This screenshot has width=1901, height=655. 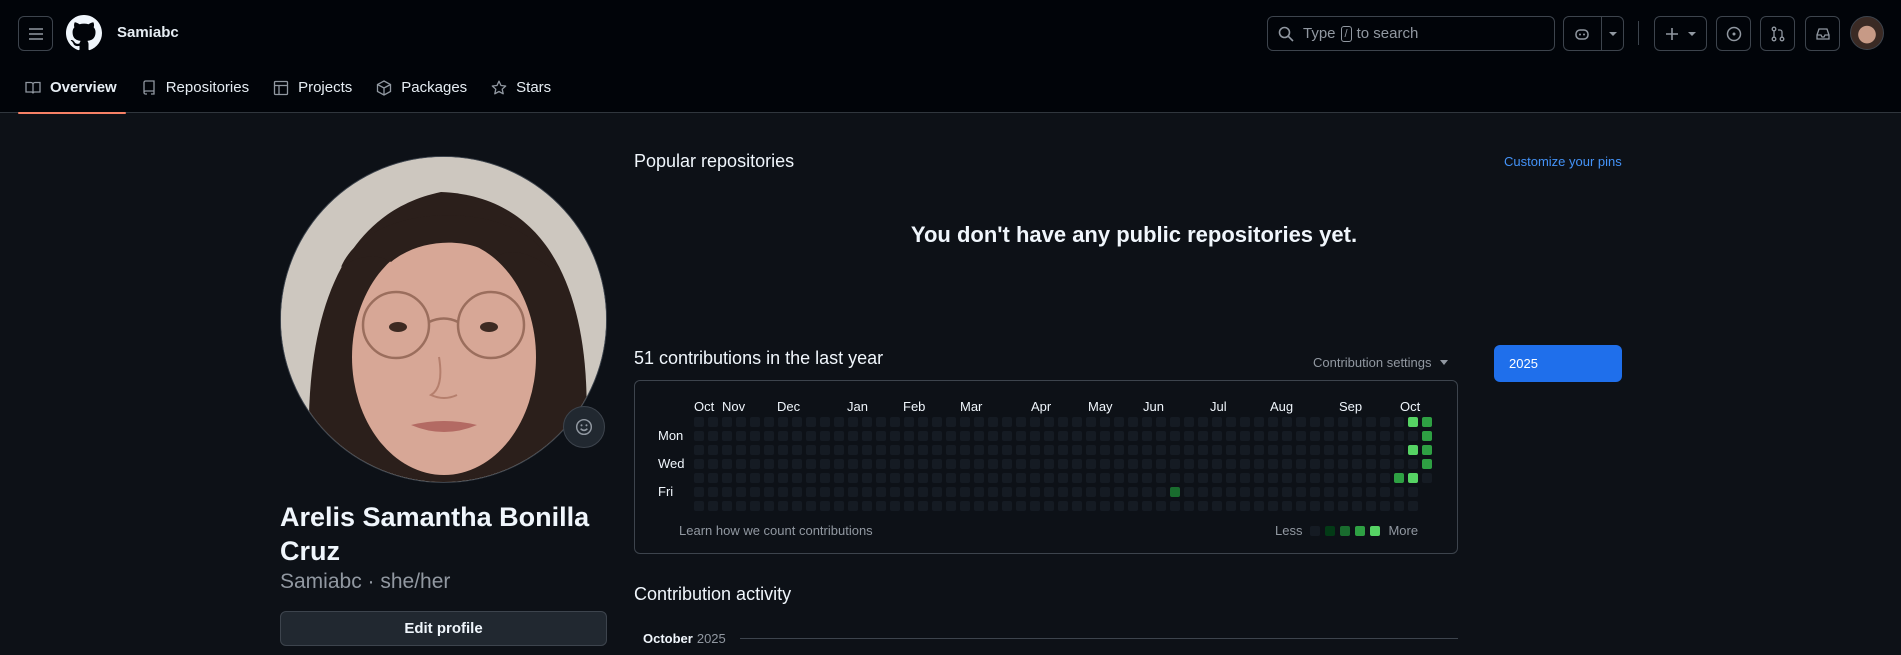 I want to click on header-username: Samiabc, so click(x=148, y=32).